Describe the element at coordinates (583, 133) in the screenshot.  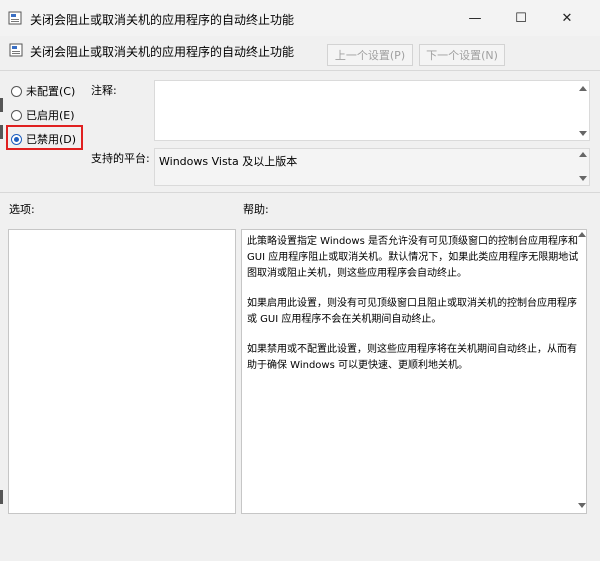
I see `comment-scroll-down-icon` at that location.